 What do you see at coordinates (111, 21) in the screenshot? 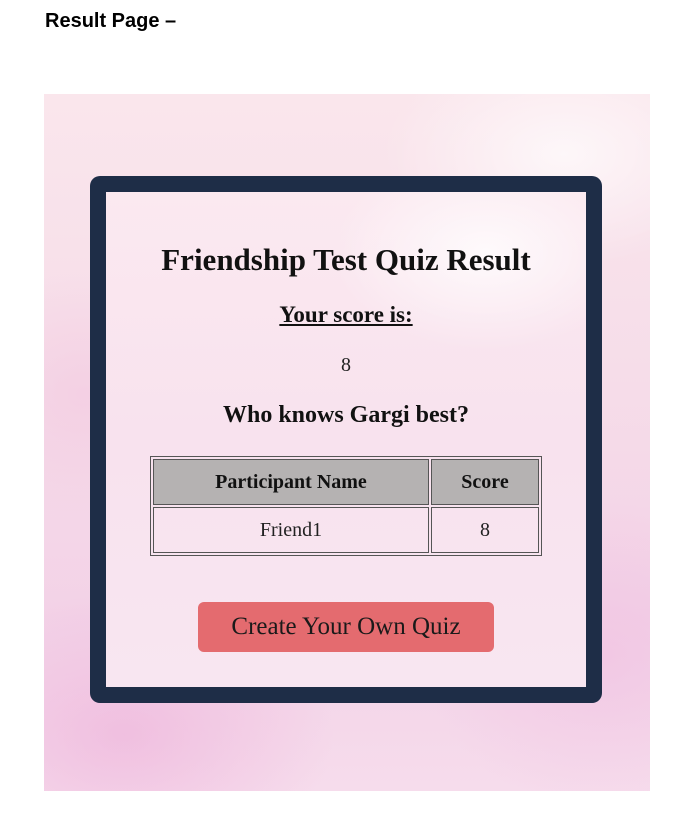
I see `document-heading: Result Page –` at bounding box center [111, 21].